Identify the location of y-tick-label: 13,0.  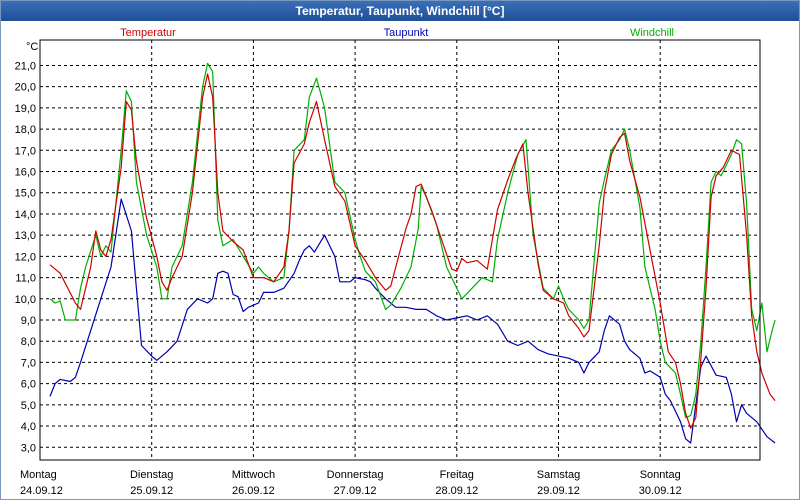
(25, 236).